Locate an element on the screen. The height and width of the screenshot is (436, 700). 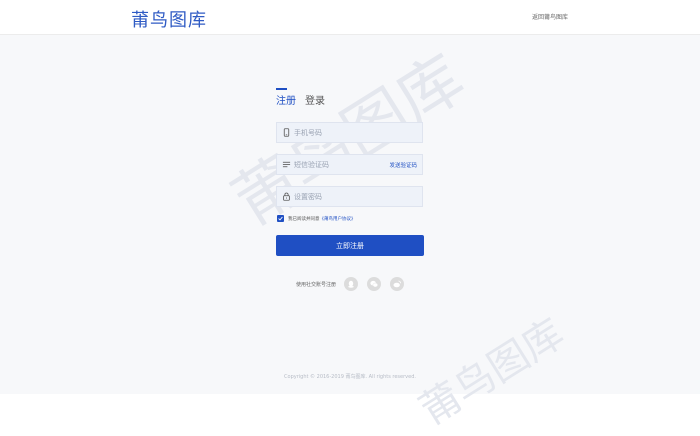
phone-field is located at coordinates (349, 132).